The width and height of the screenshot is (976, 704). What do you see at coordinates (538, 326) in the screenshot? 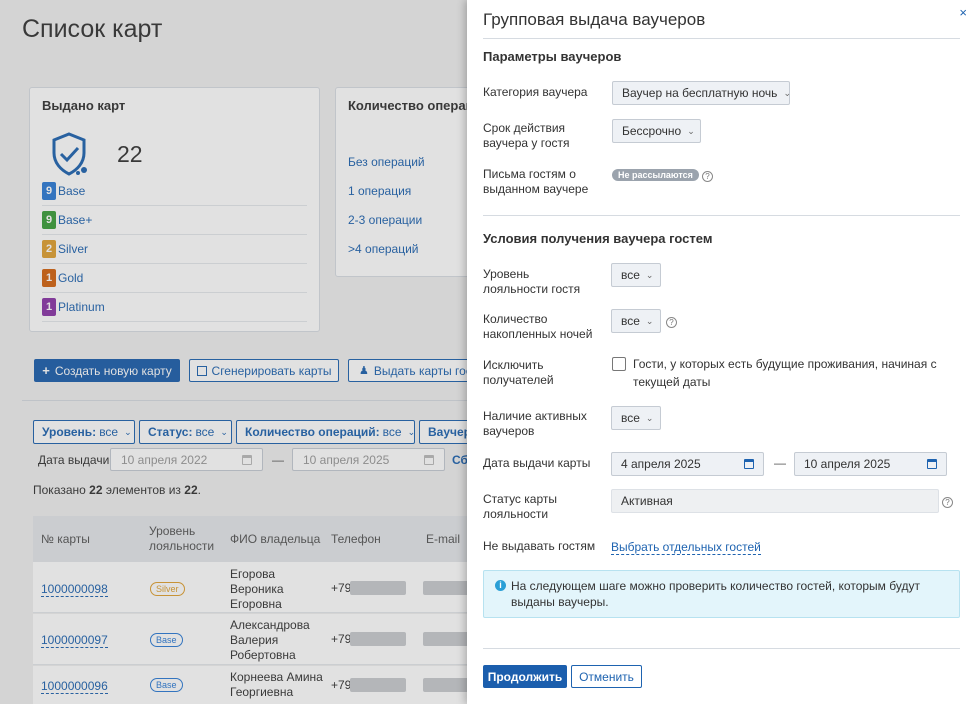
I see `nights-label: Количество накопленных ночей` at bounding box center [538, 326].